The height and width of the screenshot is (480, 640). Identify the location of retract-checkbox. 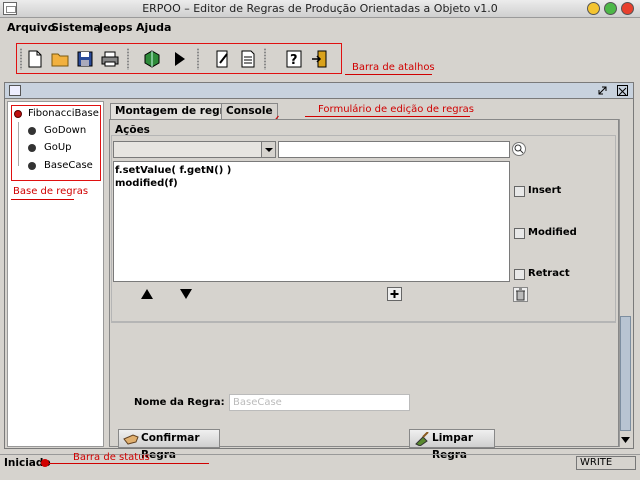
(519, 274).